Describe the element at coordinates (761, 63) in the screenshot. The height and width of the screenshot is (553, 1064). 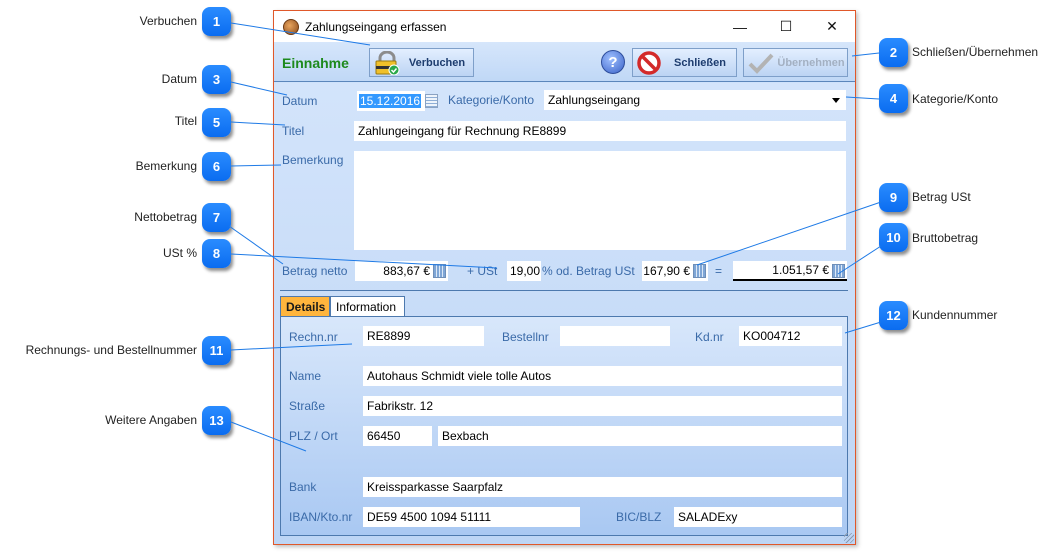
I see `checkmark-icon` at that location.